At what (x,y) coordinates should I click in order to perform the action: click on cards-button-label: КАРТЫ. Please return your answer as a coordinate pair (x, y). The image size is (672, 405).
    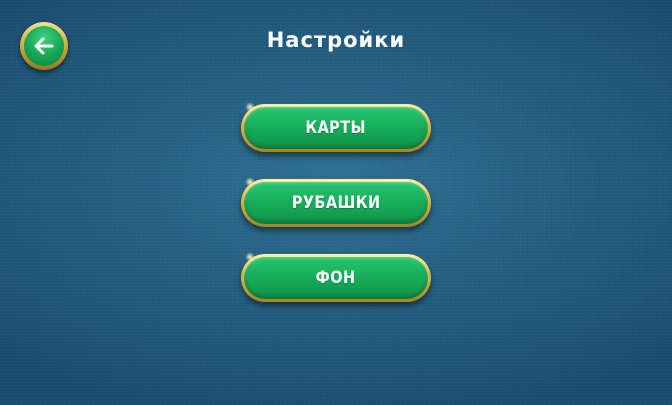
    Looking at the image, I should click on (336, 128).